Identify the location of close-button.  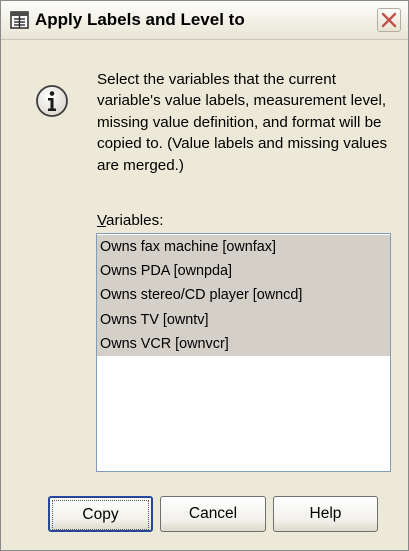
(389, 20).